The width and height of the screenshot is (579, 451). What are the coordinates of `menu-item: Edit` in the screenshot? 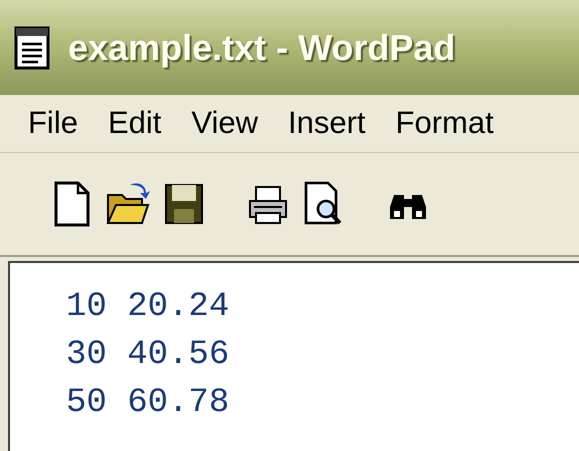 It's located at (135, 123).